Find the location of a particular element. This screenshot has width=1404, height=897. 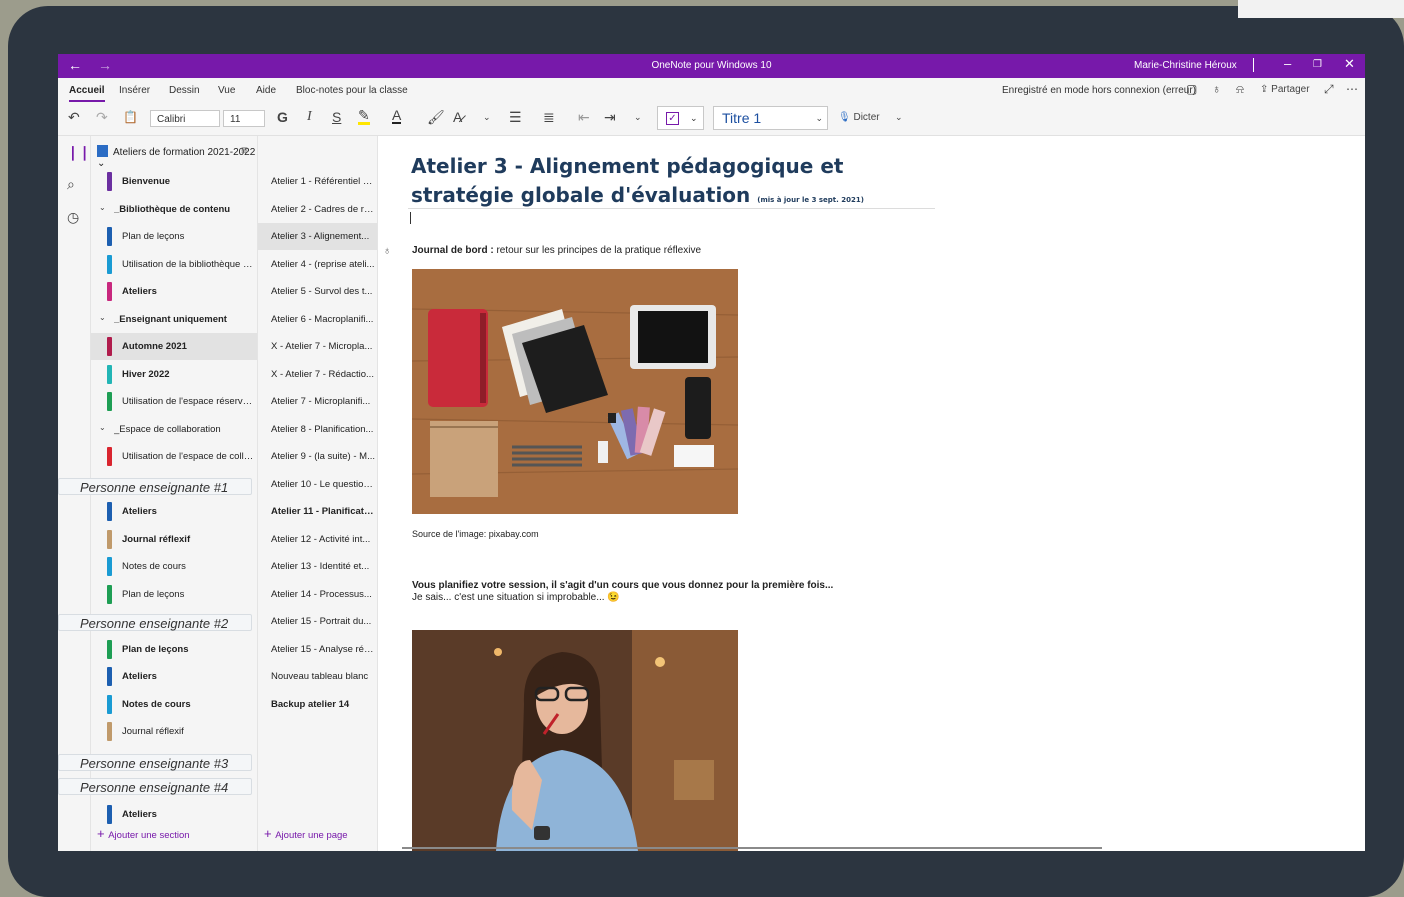

search-icon: ⌕ is located at coordinates (71, 184).